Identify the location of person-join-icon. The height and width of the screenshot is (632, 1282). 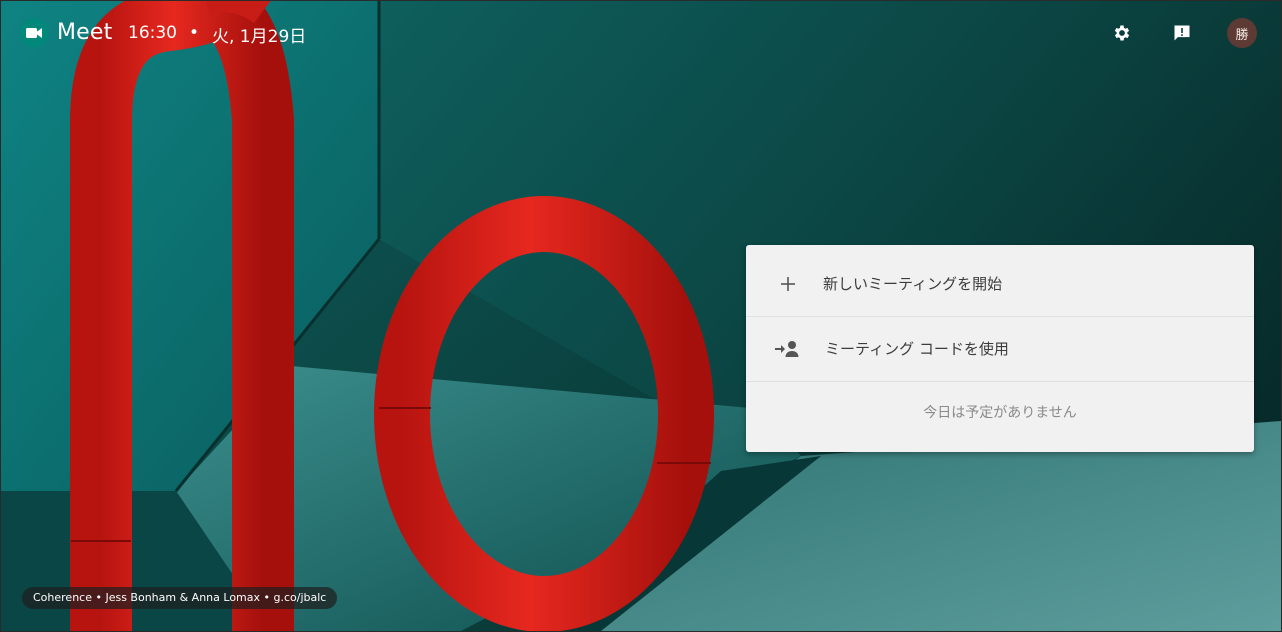
(788, 349).